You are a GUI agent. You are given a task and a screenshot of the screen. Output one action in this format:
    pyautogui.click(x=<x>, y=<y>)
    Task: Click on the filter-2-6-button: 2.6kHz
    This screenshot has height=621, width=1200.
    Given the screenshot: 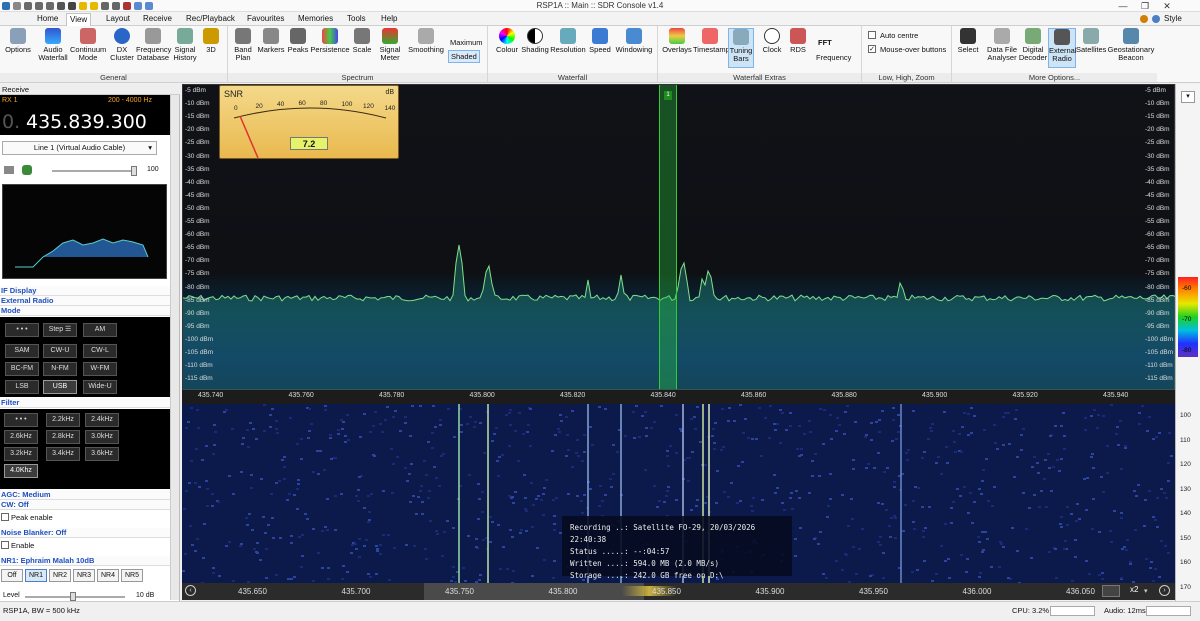 What is the action you would take?
    pyautogui.click(x=21, y=437)
    